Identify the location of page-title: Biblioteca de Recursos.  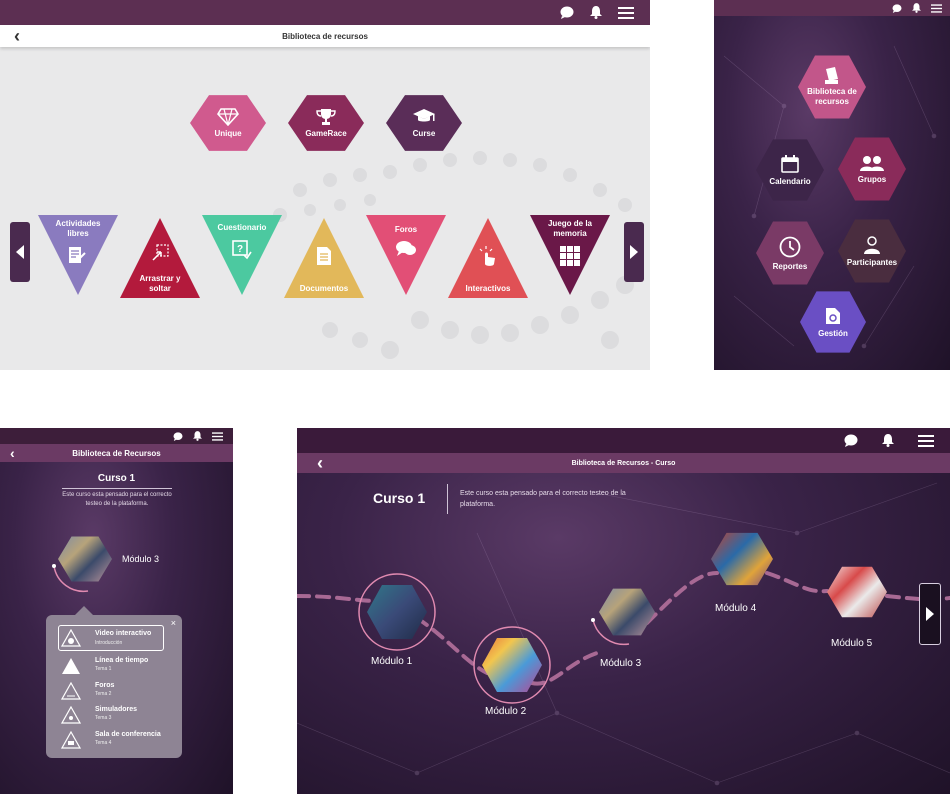
(116, 453).